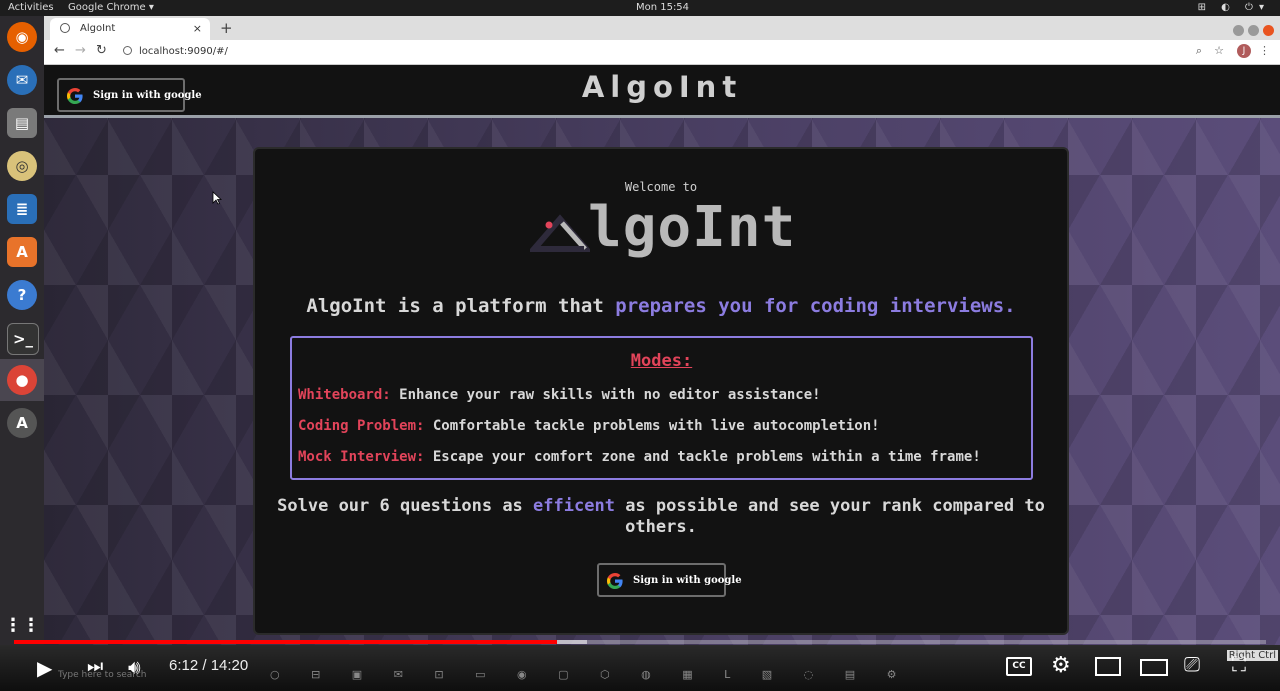 This screenshot has height=691, width=1280. What do you see at coordinates (1108, 666) in the screenshot?
I see `miniplayer-icon` at bounding box center [1108, 666].